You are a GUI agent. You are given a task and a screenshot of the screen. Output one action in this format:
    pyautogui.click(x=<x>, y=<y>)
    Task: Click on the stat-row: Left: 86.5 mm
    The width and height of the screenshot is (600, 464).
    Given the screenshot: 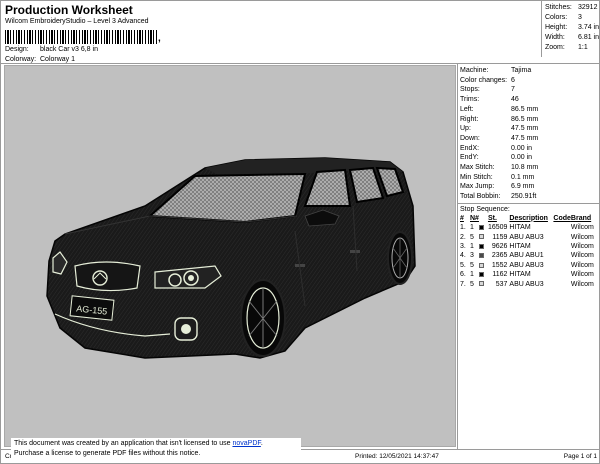 What is the action you would take?
    pyautogui.click(x=530, y=110)
    